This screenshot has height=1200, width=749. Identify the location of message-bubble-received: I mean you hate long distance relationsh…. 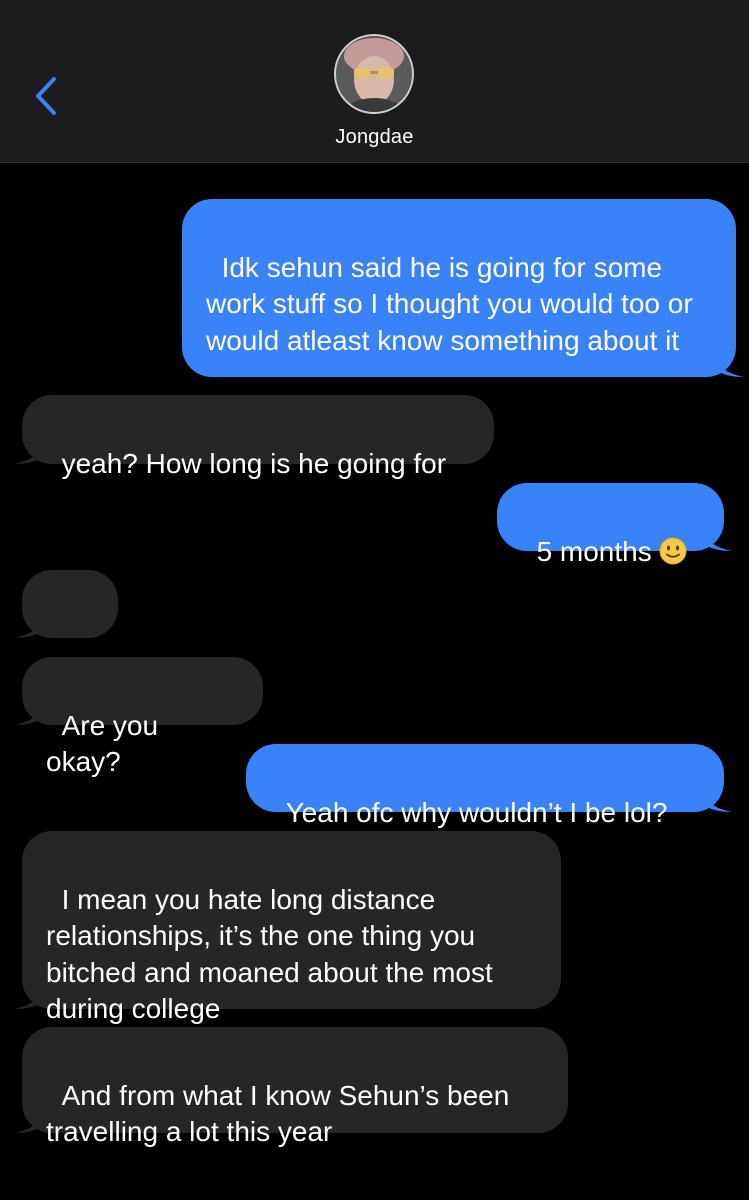
(287, 927).